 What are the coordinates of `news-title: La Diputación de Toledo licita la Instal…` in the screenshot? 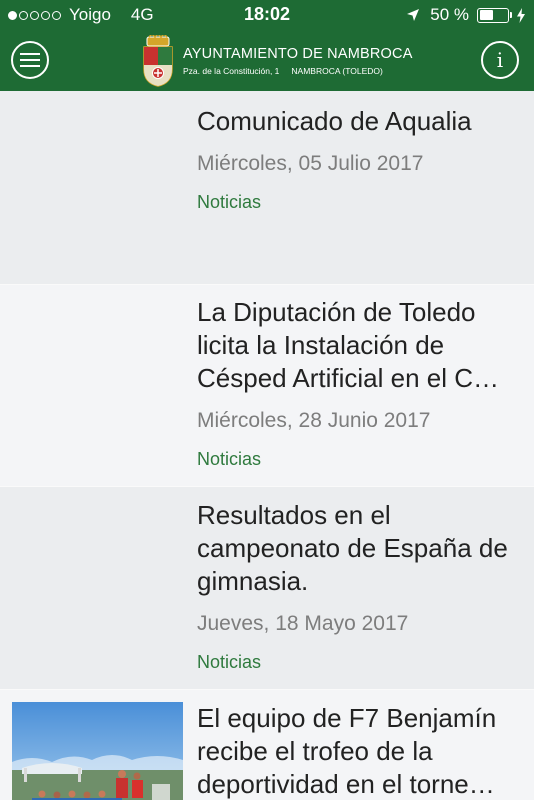 It's located at (348, 345).